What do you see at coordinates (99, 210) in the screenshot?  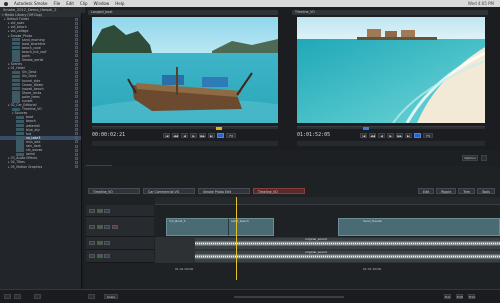 I see `track-visibility-toggle` at bounding box center [99, 210].